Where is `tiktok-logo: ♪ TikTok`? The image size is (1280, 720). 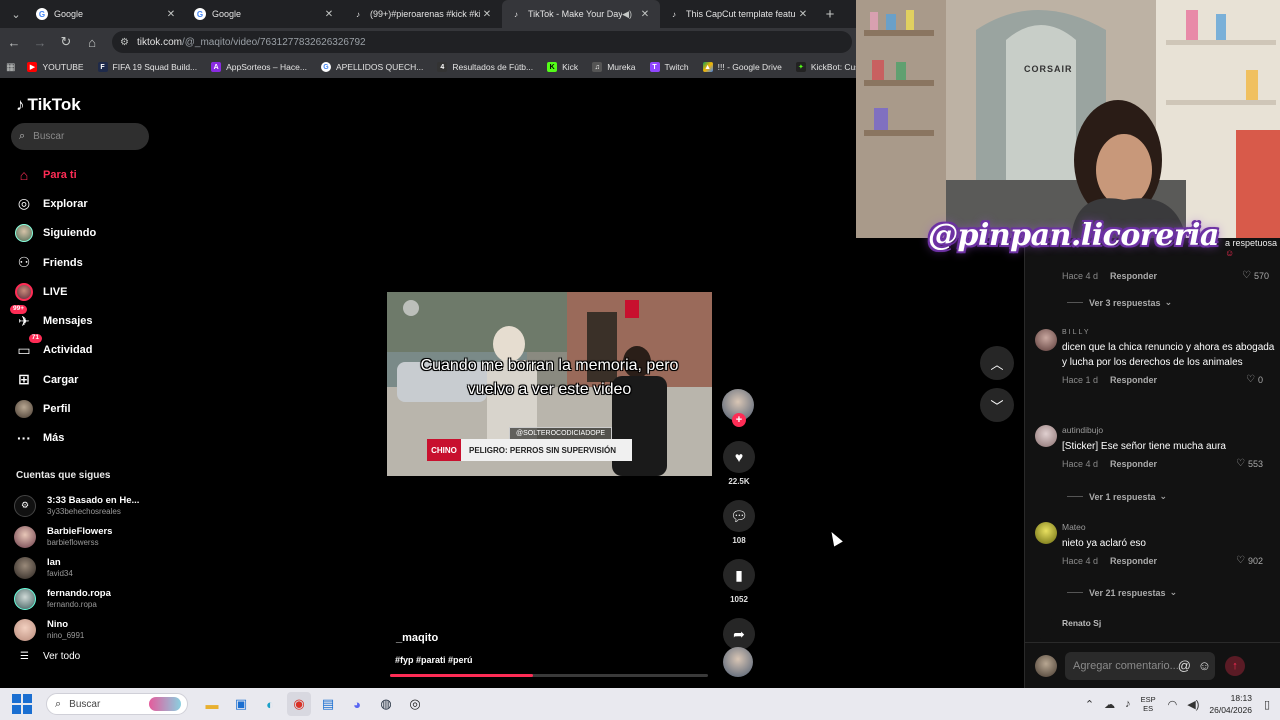
tiktok-logo: ♪ TikTok is located at coordinates (48, 105).